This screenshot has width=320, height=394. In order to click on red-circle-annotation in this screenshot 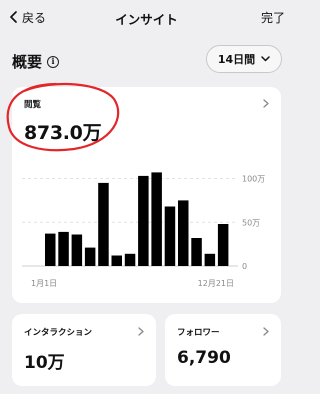, I will do `click(63, 117)`.